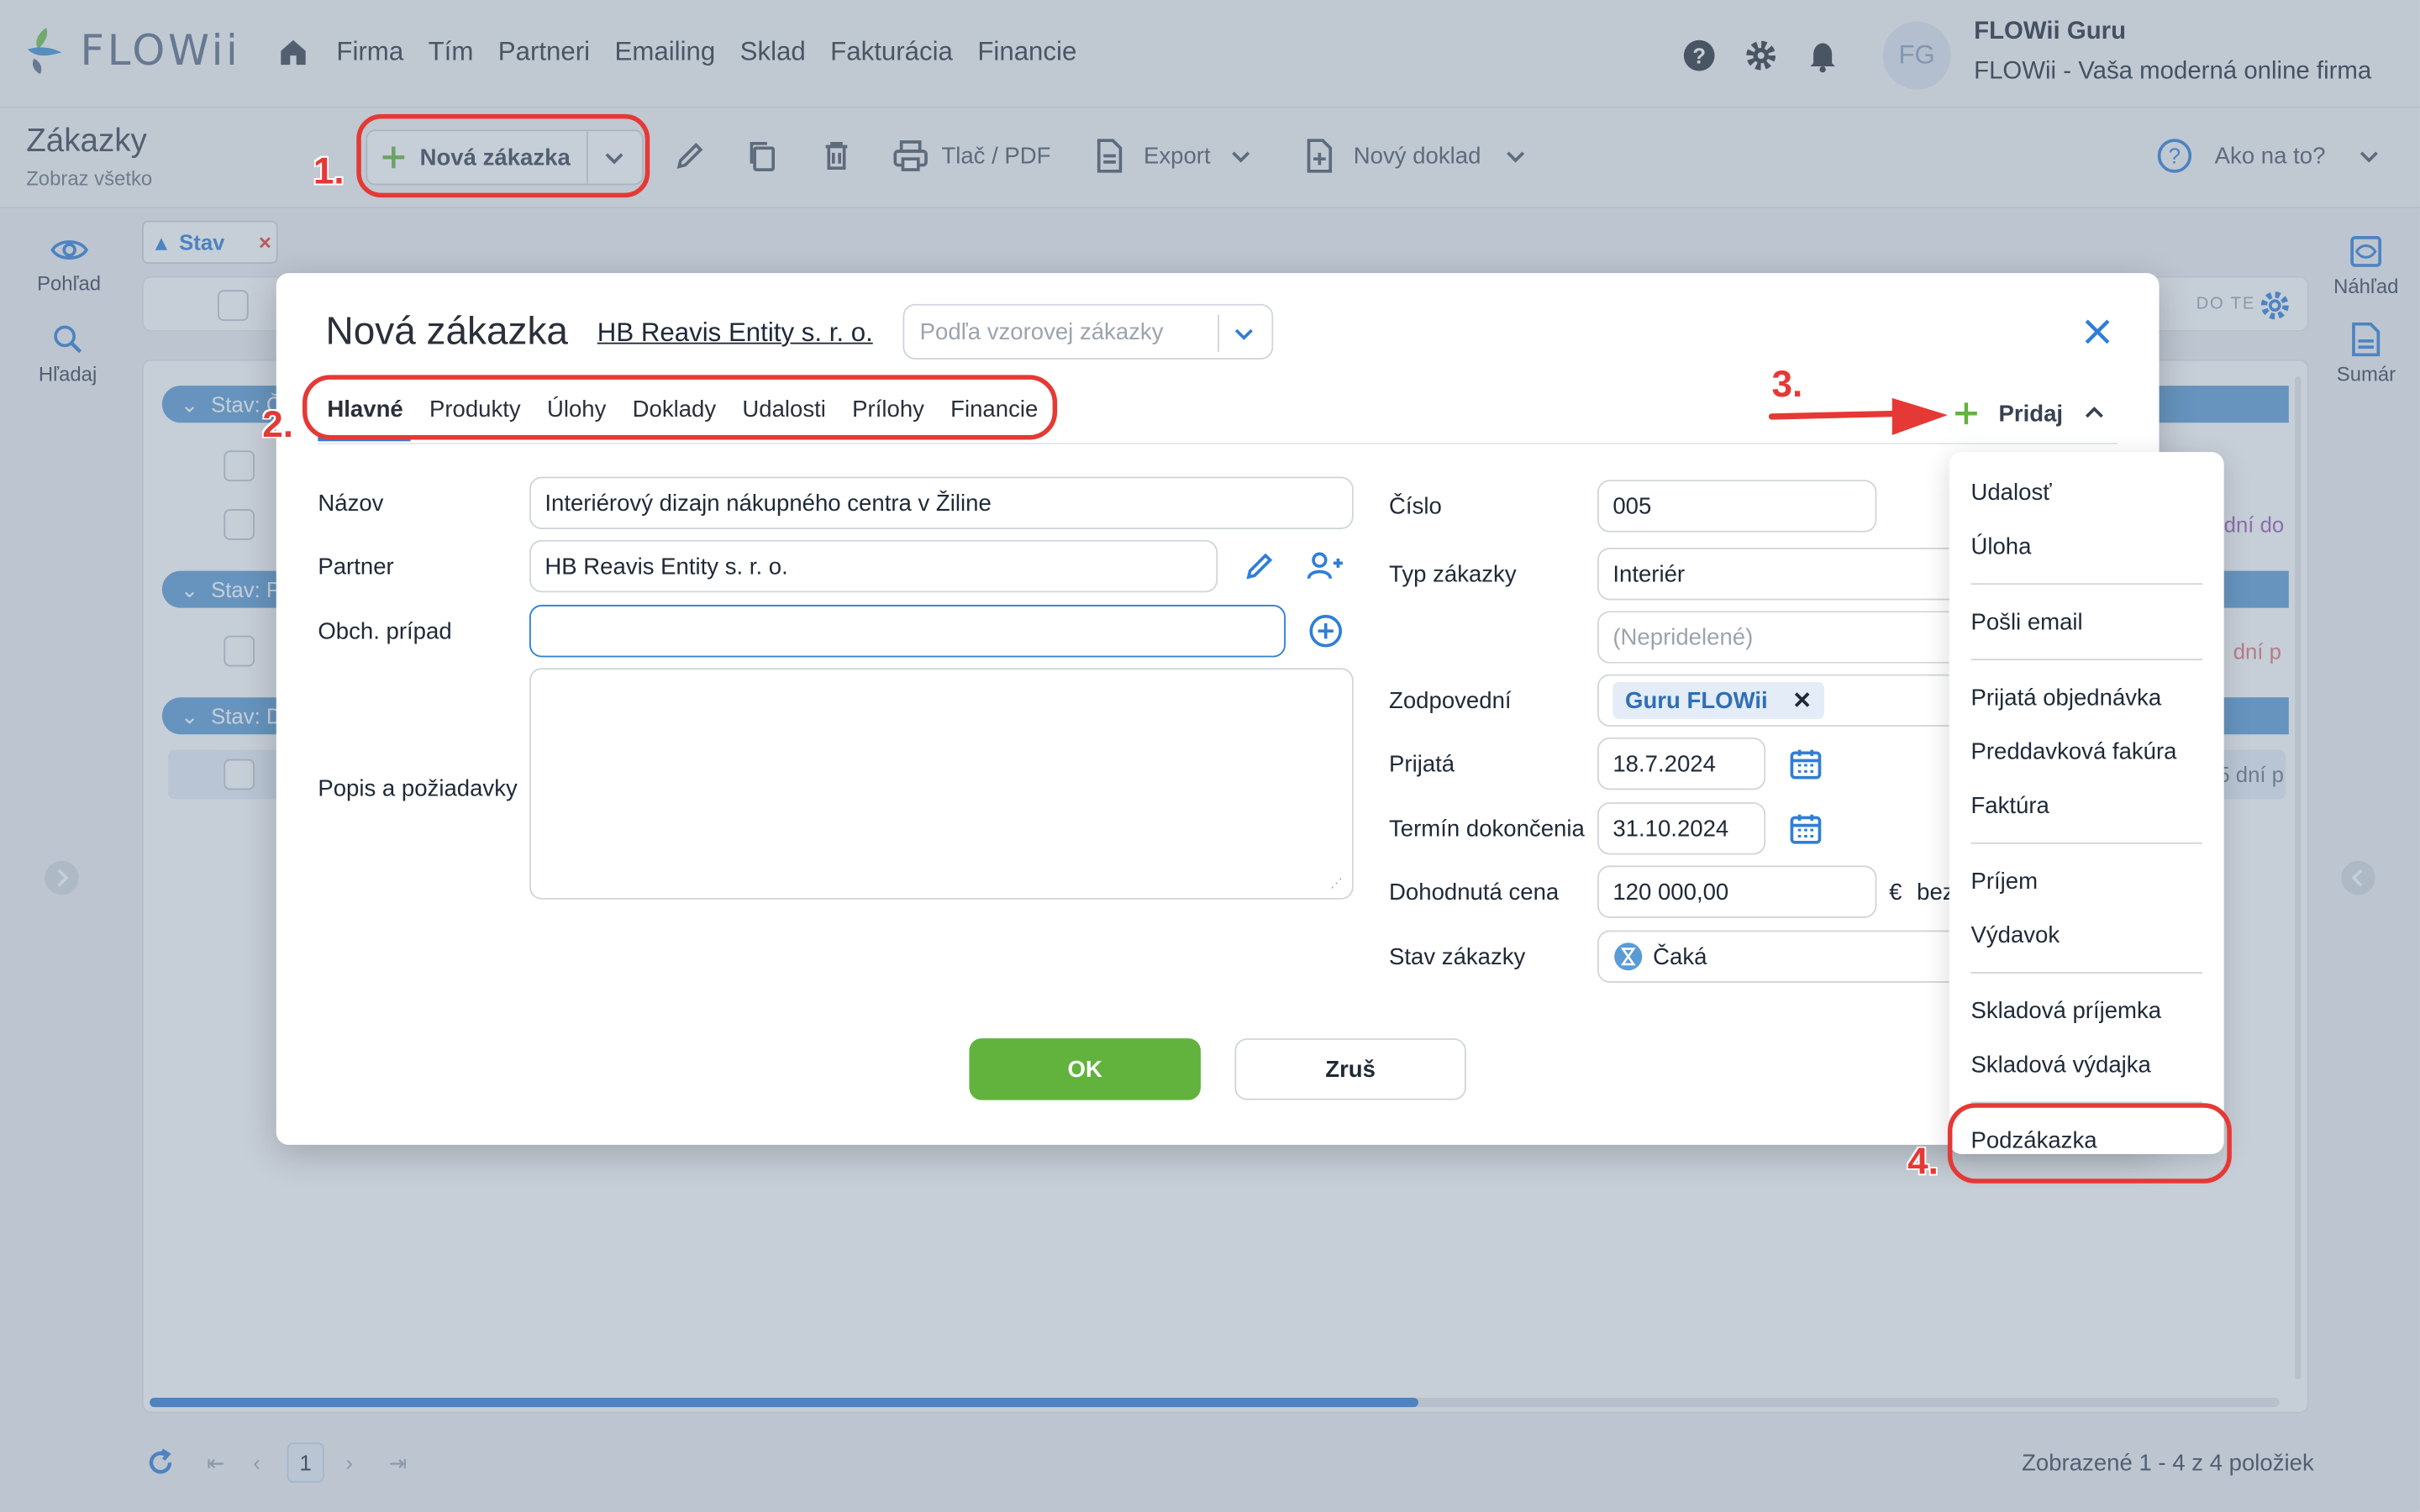 The height and width of the screenshot is (1512, 2420). What do you see at coordinates (1681, 828) in the screenshot?
I see `due-date-field: 31.10.2024` at bounding box center [1681, 828].